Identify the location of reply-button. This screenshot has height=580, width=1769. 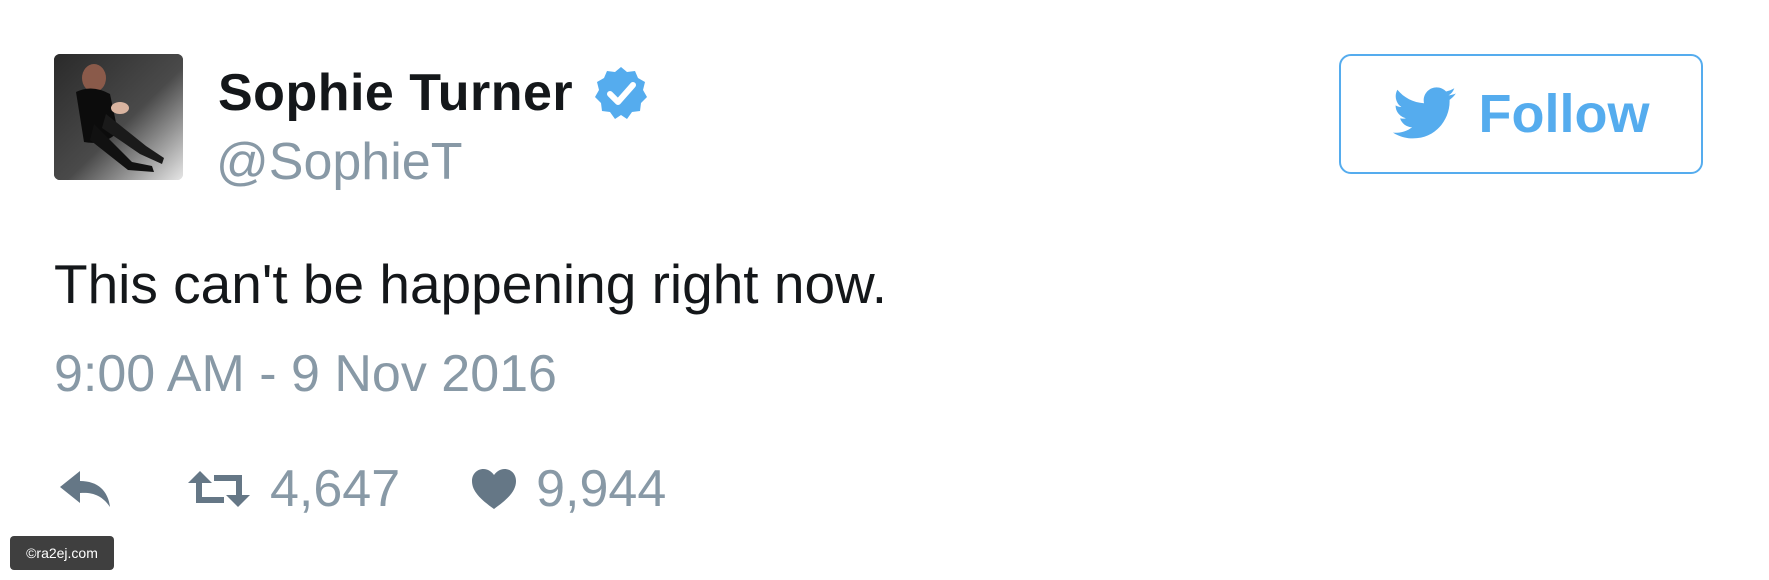
(85, 489).